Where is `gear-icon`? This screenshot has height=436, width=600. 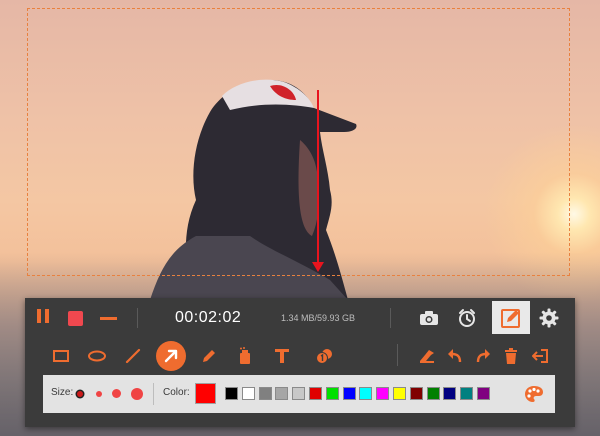
gear-icon is located at coordinates (549, 318).